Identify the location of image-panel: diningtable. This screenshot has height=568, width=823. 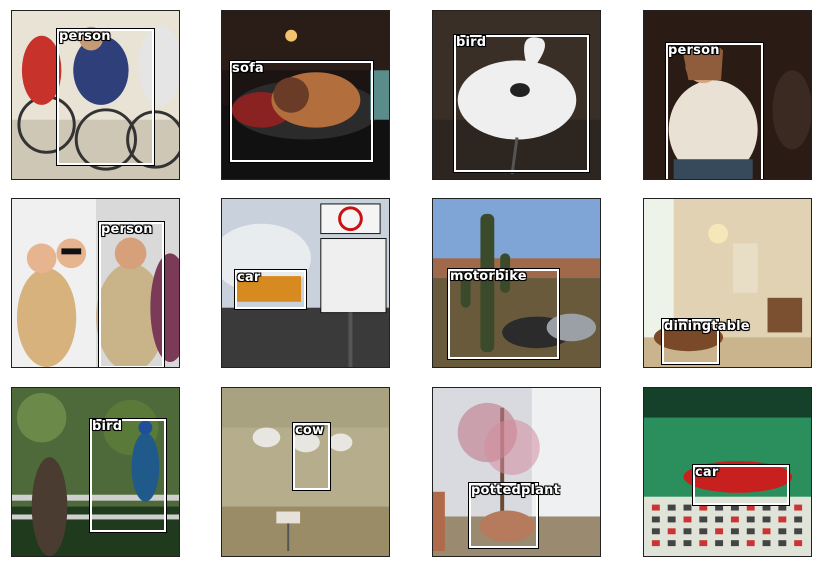
(727, 283).